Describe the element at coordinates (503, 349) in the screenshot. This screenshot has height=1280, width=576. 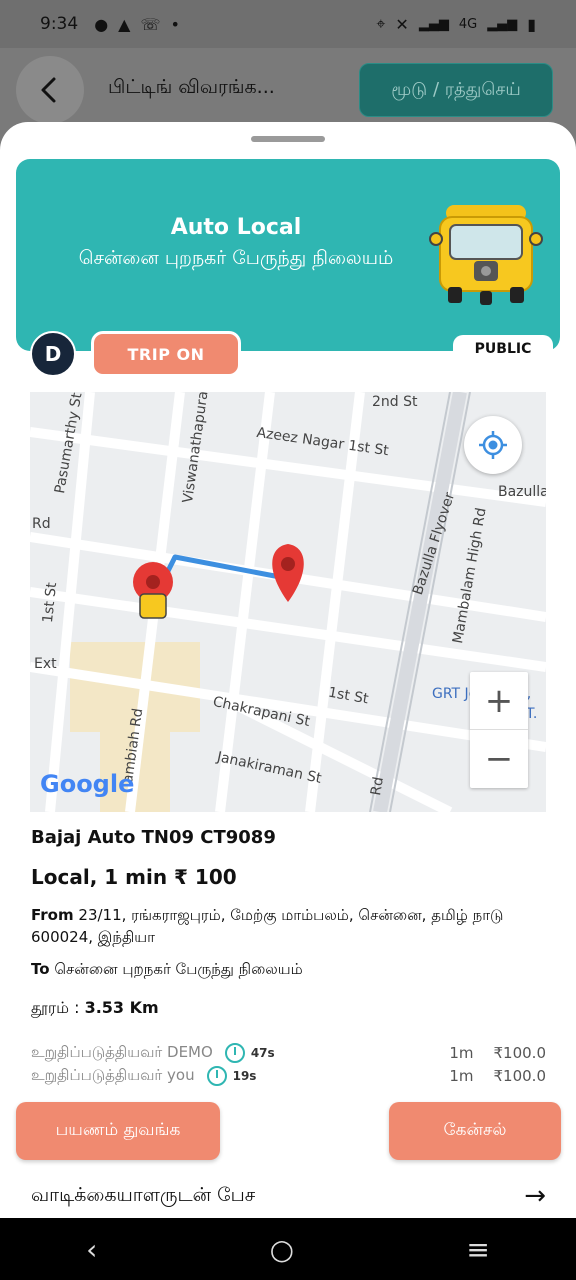
I see `visibility-badge: PUBLIC` at that location.